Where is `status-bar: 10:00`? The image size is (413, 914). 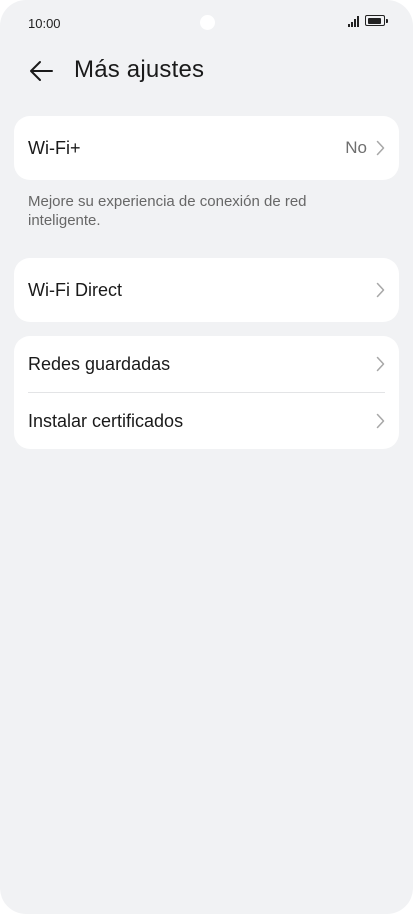 status-bar: 10:00 is located at coordinates (206, 24).